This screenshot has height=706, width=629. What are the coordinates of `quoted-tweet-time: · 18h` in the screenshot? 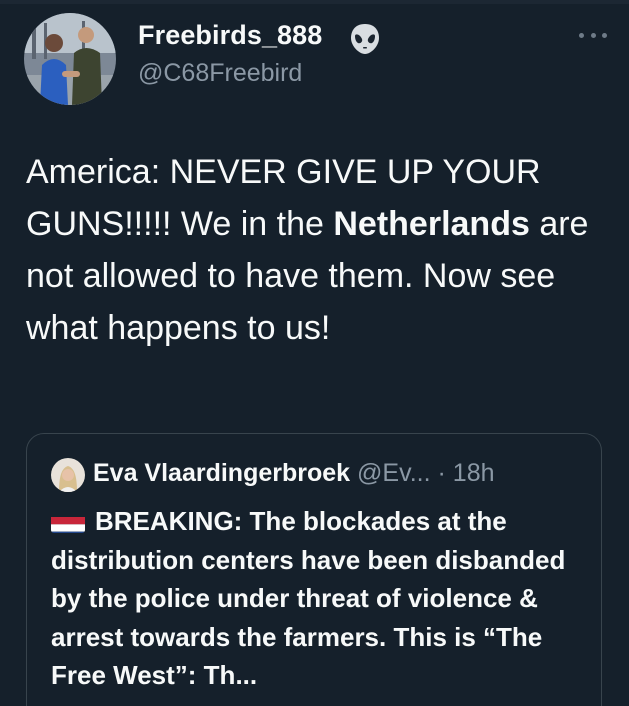 It's located at (466, 473).